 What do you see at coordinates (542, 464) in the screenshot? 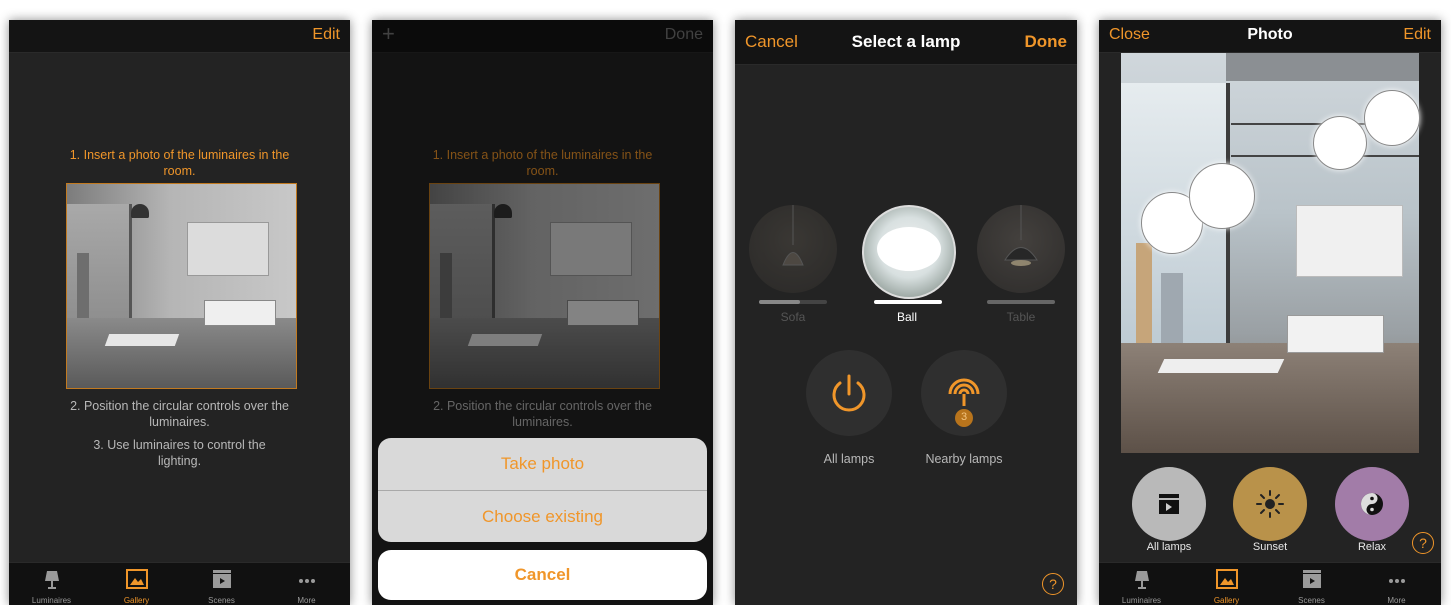
I see `take-photo-button: Take photo` at bounding box center [542, 464].